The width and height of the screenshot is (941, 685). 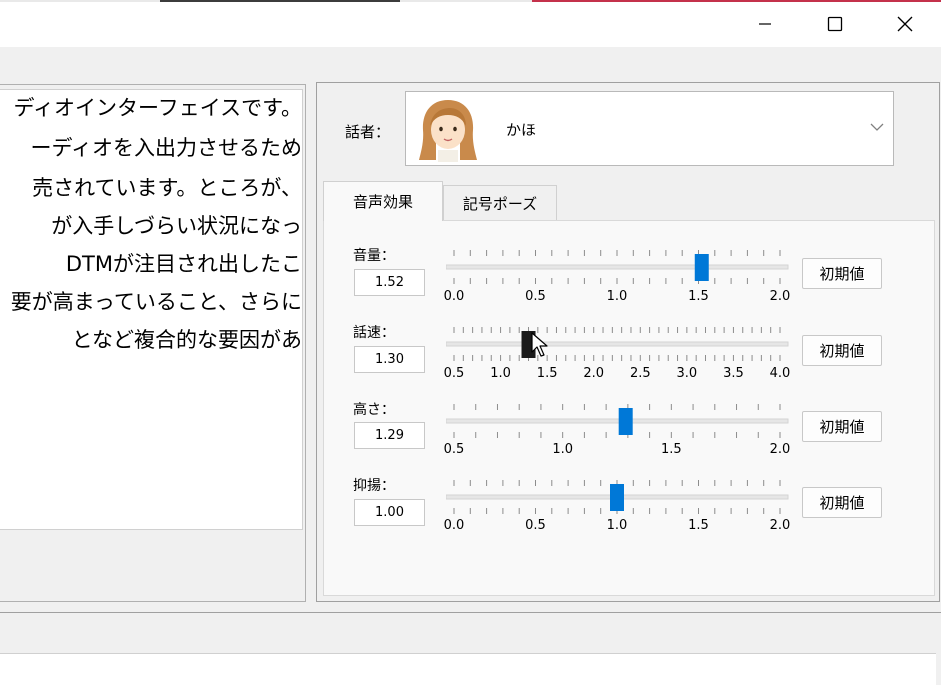 What do you see at coordinates (470, 24) in the screenshot?
I see `title-bar` at bounding box center [470, 24].